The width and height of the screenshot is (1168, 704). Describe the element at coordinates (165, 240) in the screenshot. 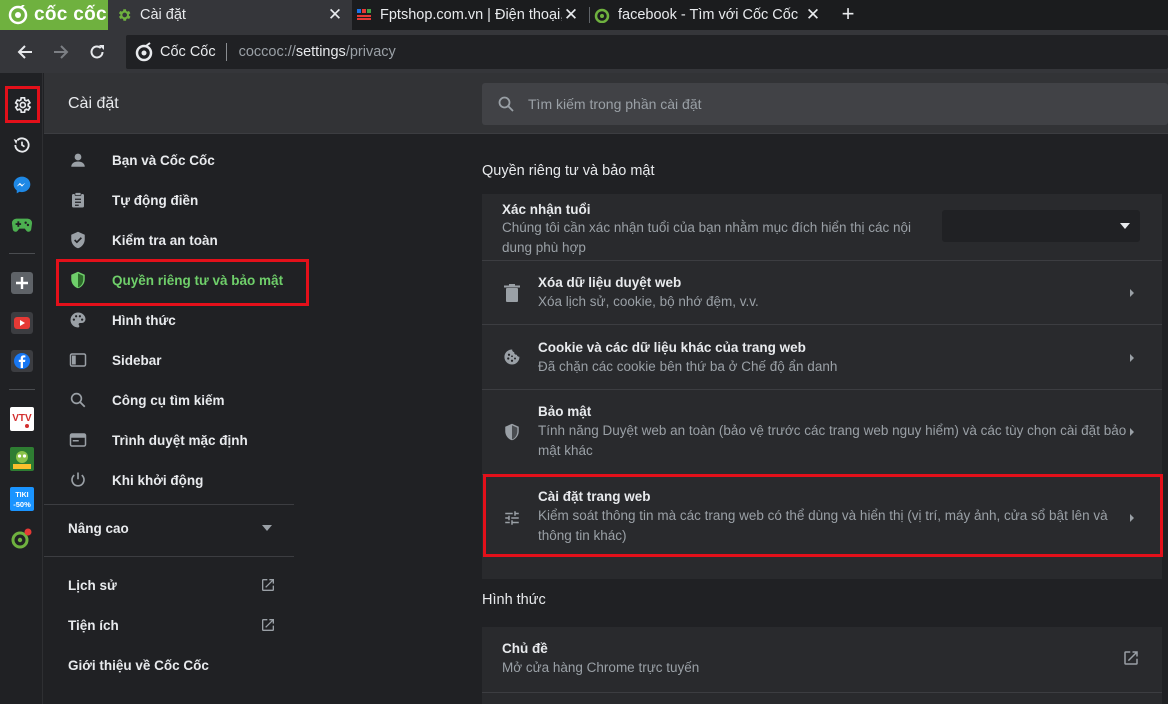

I see `nav-item-label: Kiểm tra an toàn` at that location.